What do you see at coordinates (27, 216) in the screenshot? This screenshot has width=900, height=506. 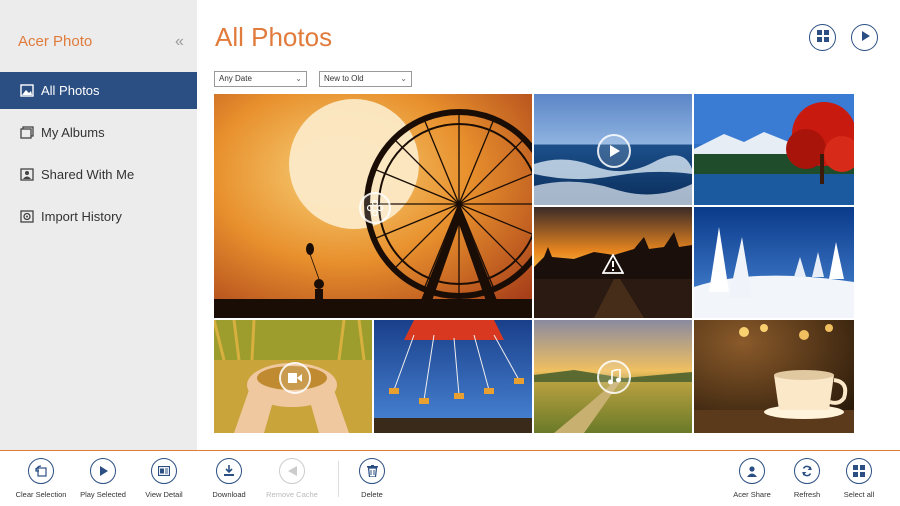 I see `import-icon` at bounding box center [27, 216].